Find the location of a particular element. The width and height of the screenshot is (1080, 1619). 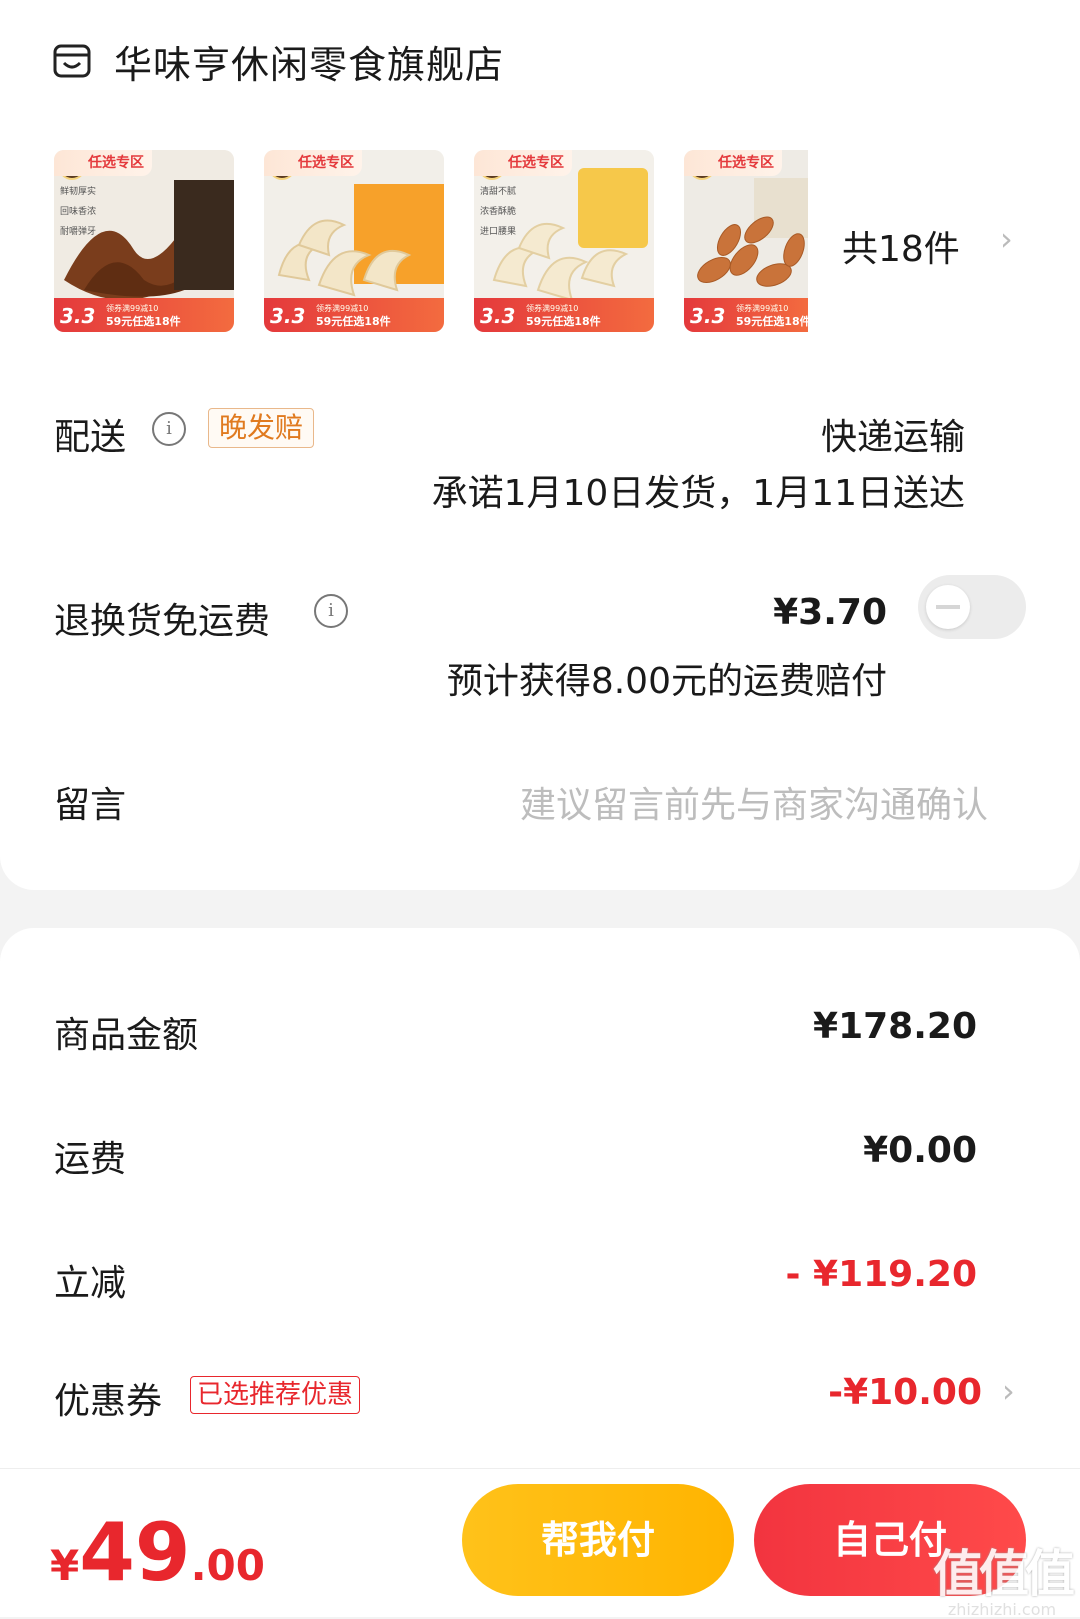

coupon-badge: 已选推荐优惠 is located at coordinates (275, 1395).